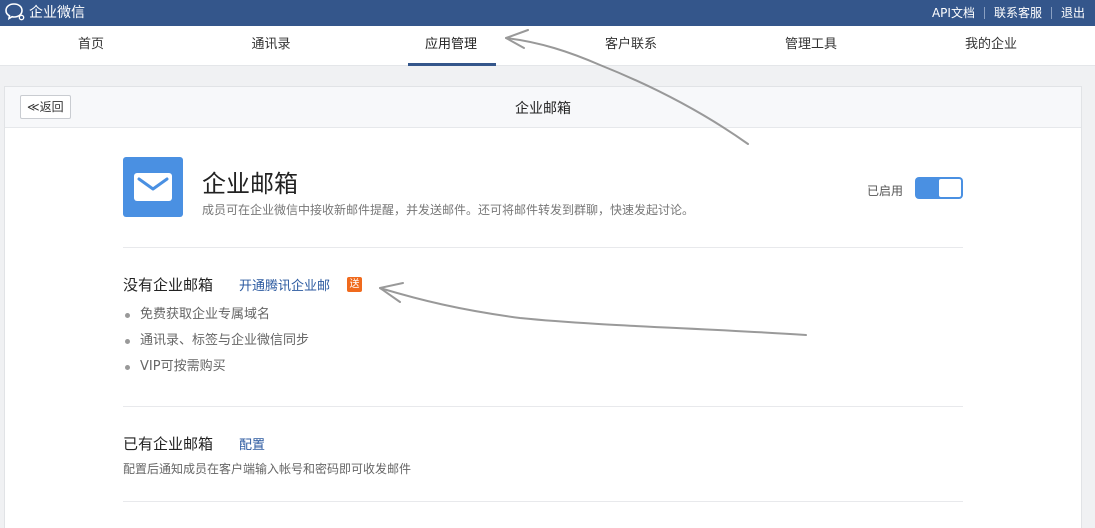  I want to click on brand-name: 企业微信, so click(57, 13).